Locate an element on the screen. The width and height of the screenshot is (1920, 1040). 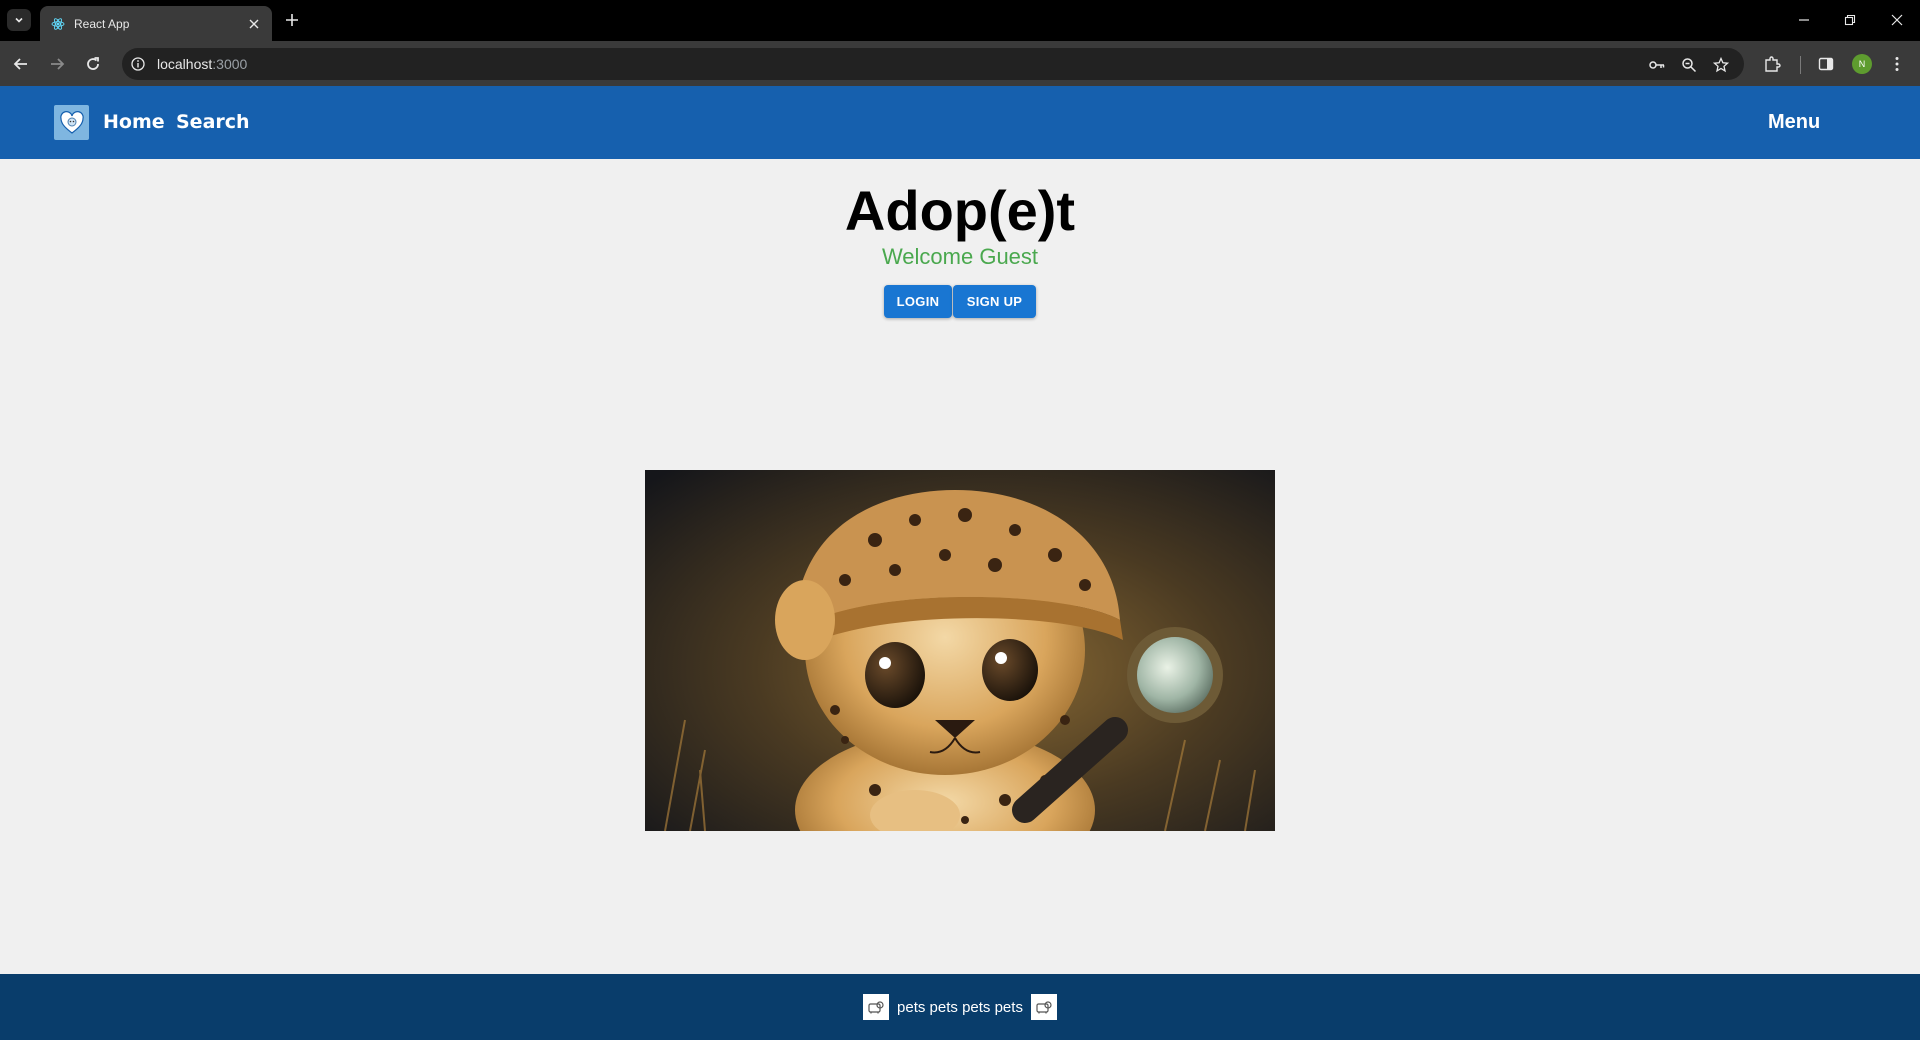
browser-tab: React App is located at coordinates (156, 23).